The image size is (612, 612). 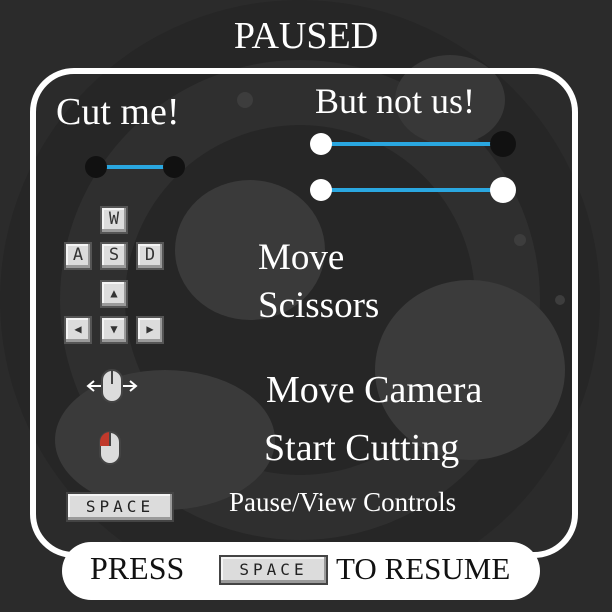 What do you see at coordinates (395, 101) in the screenshot?
I see `not-cut-label: But not us!` at bounding box center [395, 101].